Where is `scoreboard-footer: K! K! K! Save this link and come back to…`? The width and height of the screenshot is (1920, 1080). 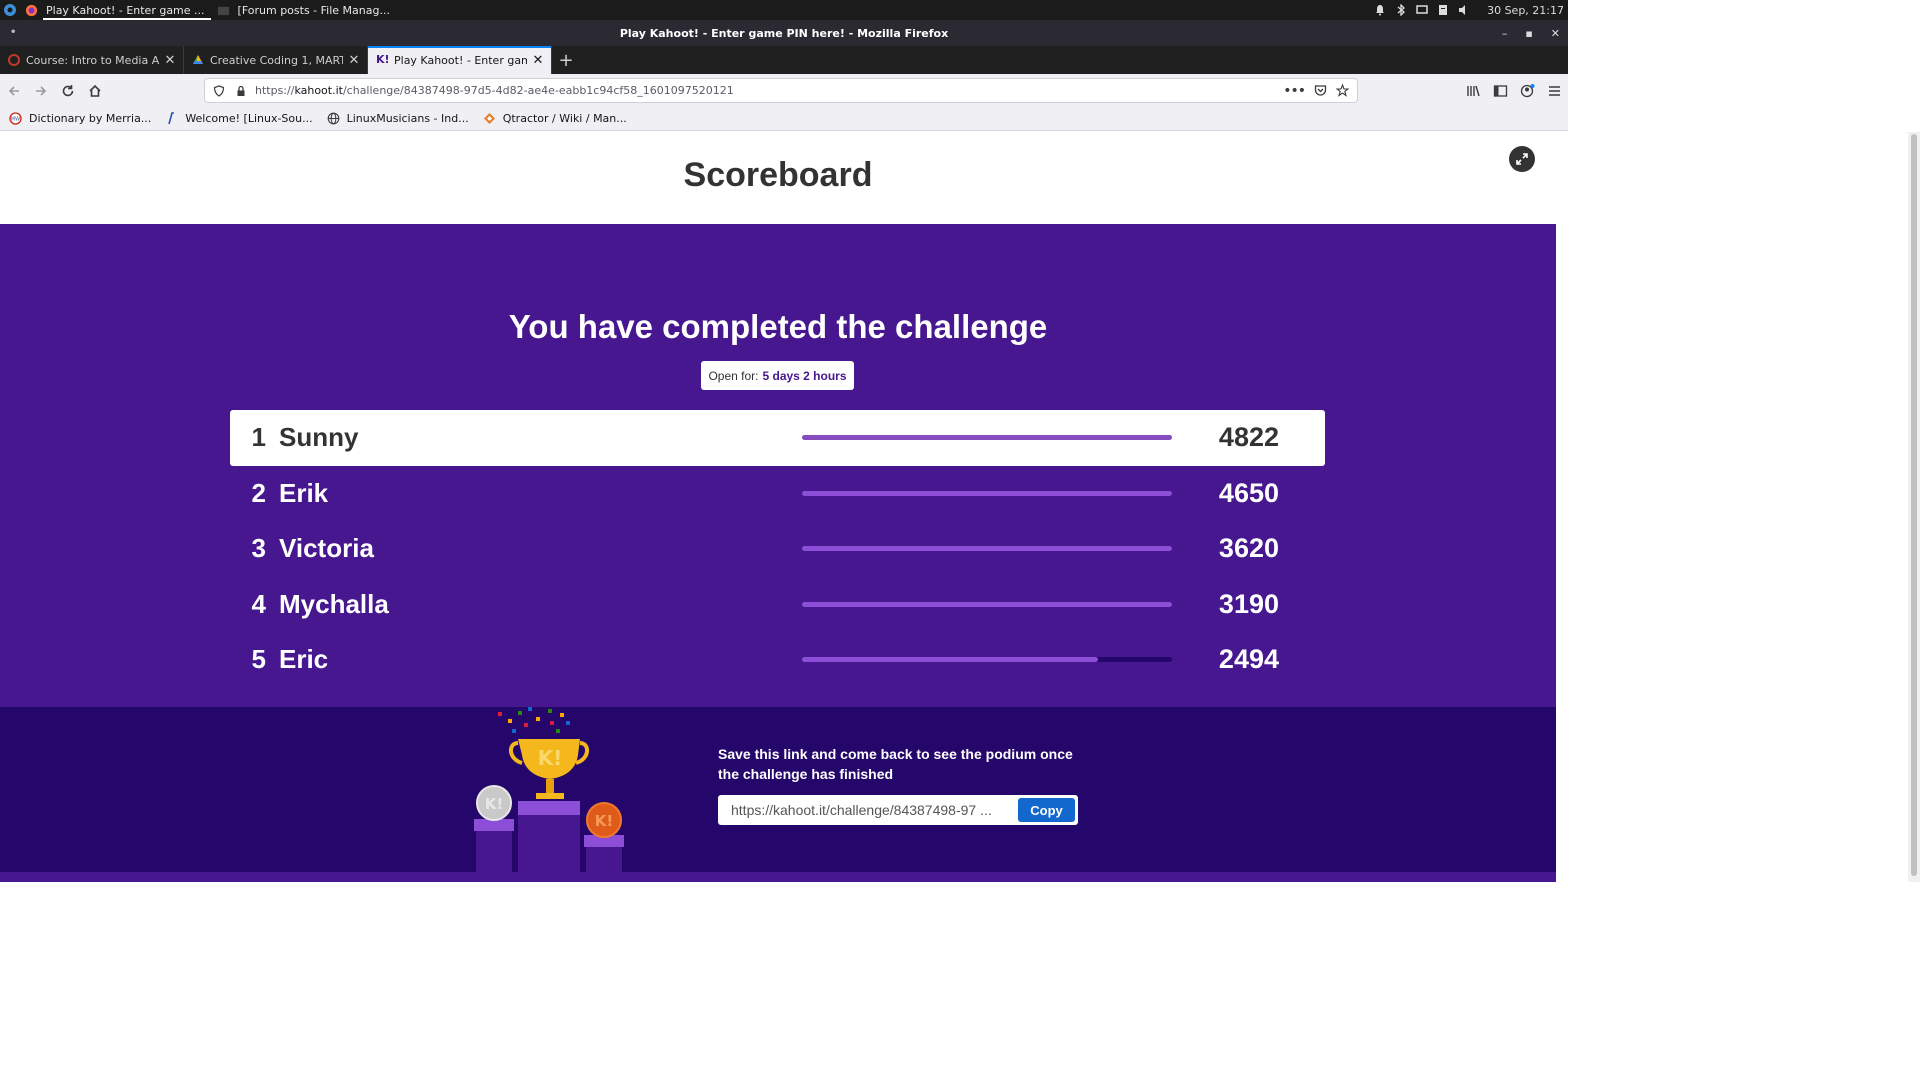 scoreboard-footer: K! K! K! Save this link and come back to… is located at coordinates (778, 794).